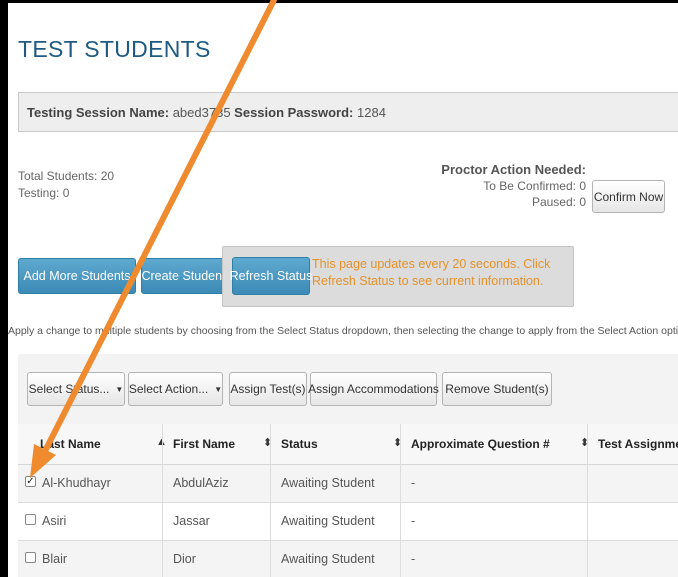 The height and width of the screenshot is (577, 678). I want to click on select-action-dropdown: Select Action... ▼, so click(175, 389).